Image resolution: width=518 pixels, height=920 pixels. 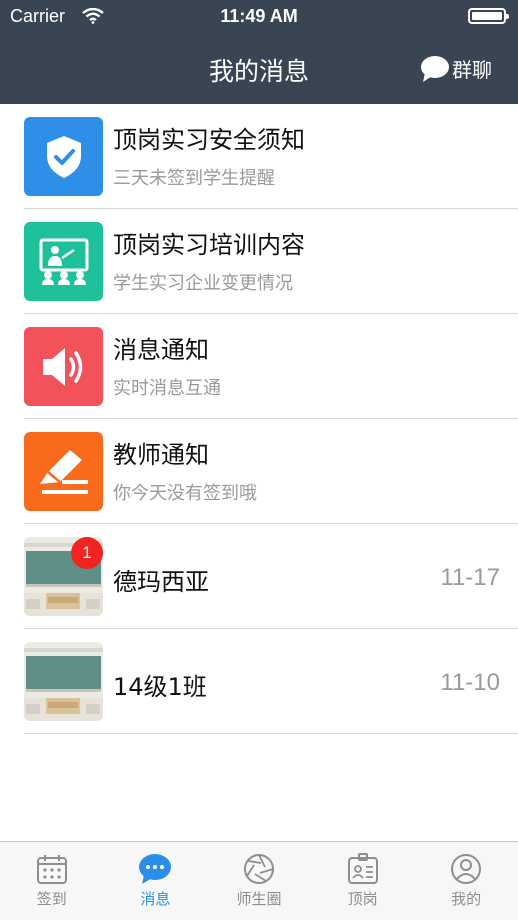 I want to click on message-title: 顶岗实习培训内容, so click(x=209, y=245).